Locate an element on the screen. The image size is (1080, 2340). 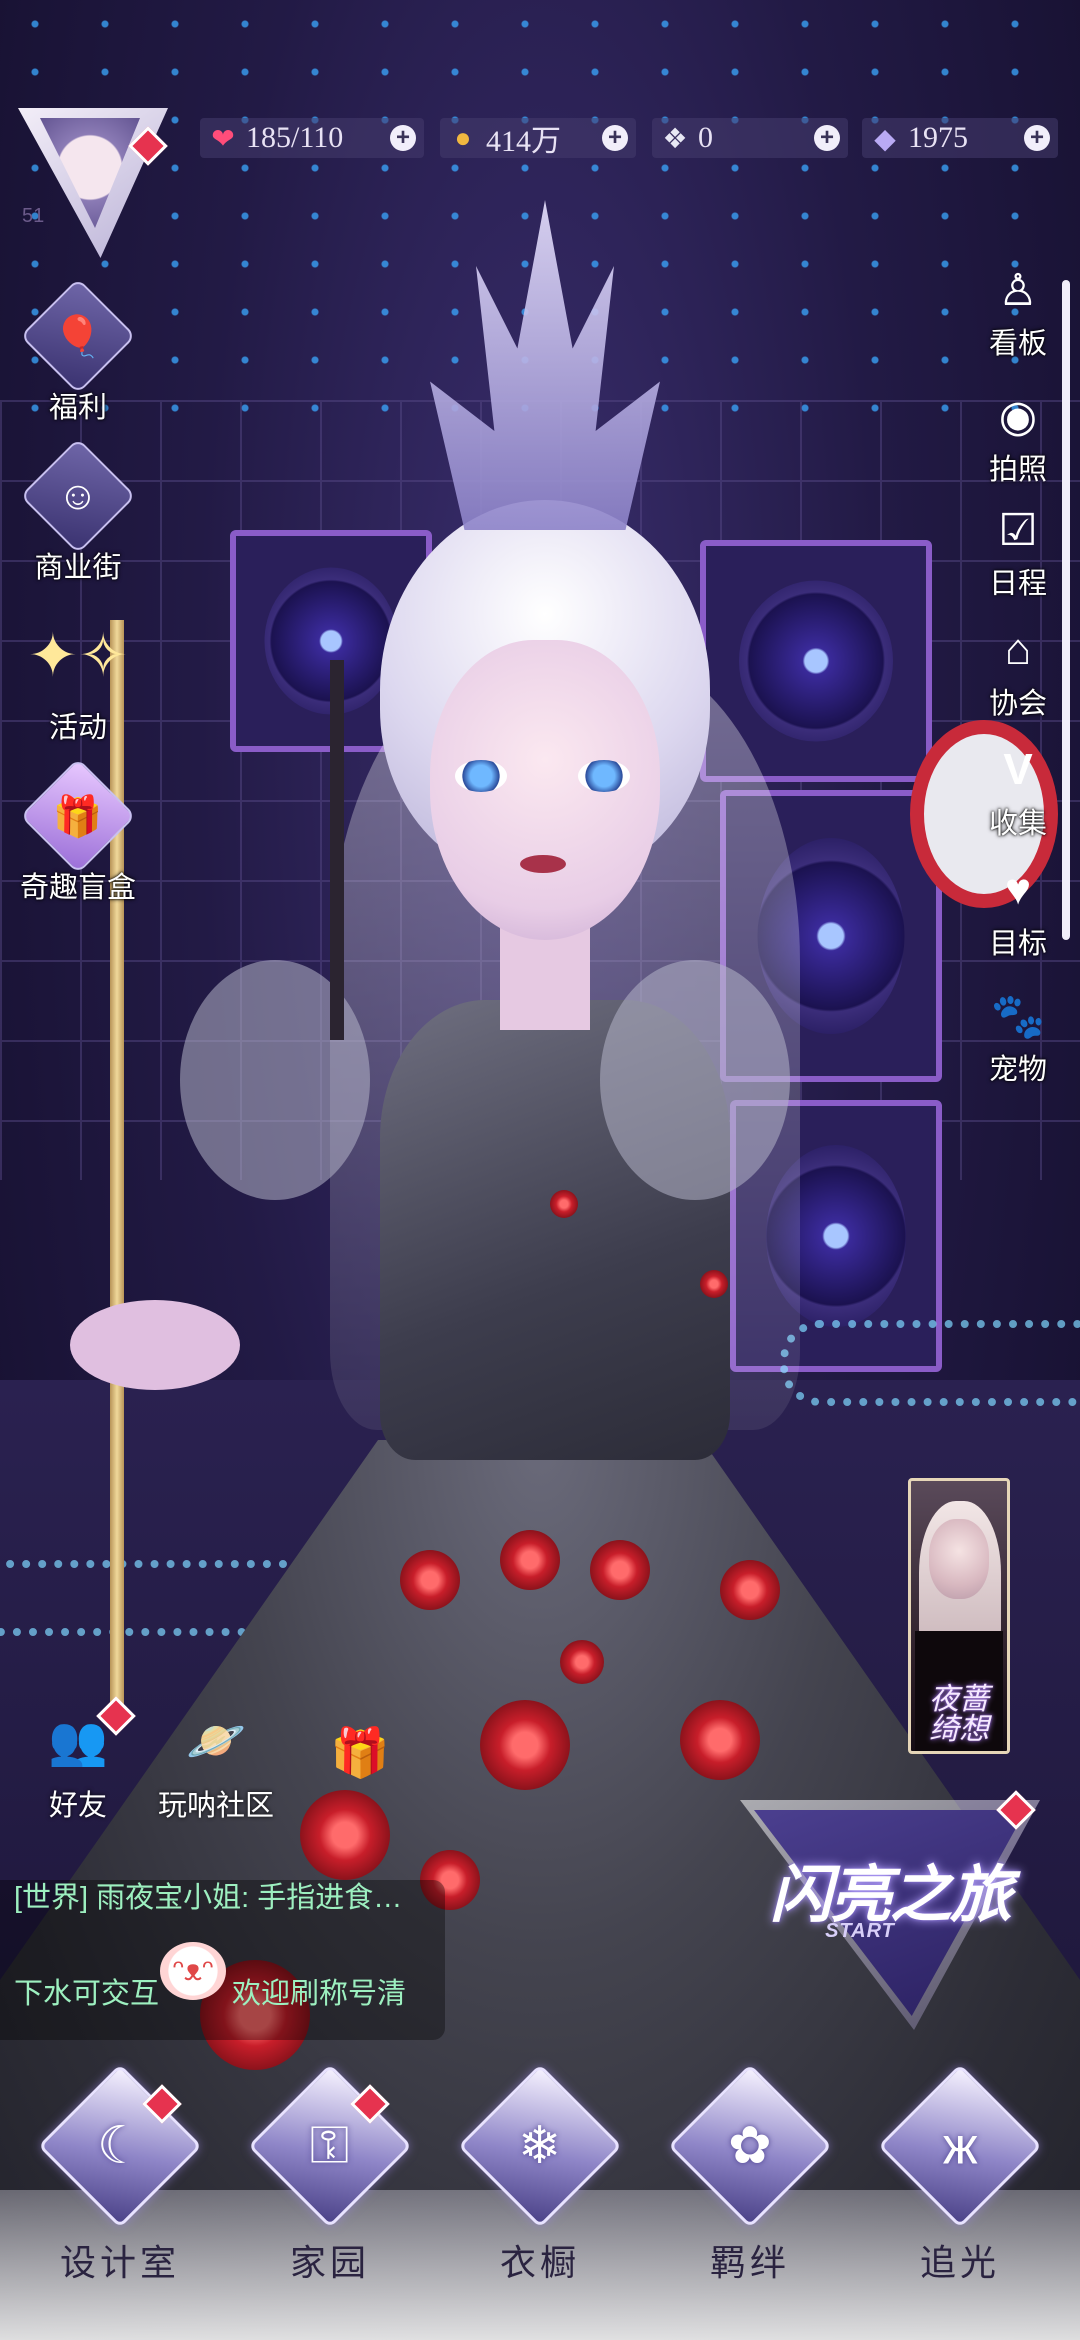
character-sleeve is located at coordinates (695, 1080).